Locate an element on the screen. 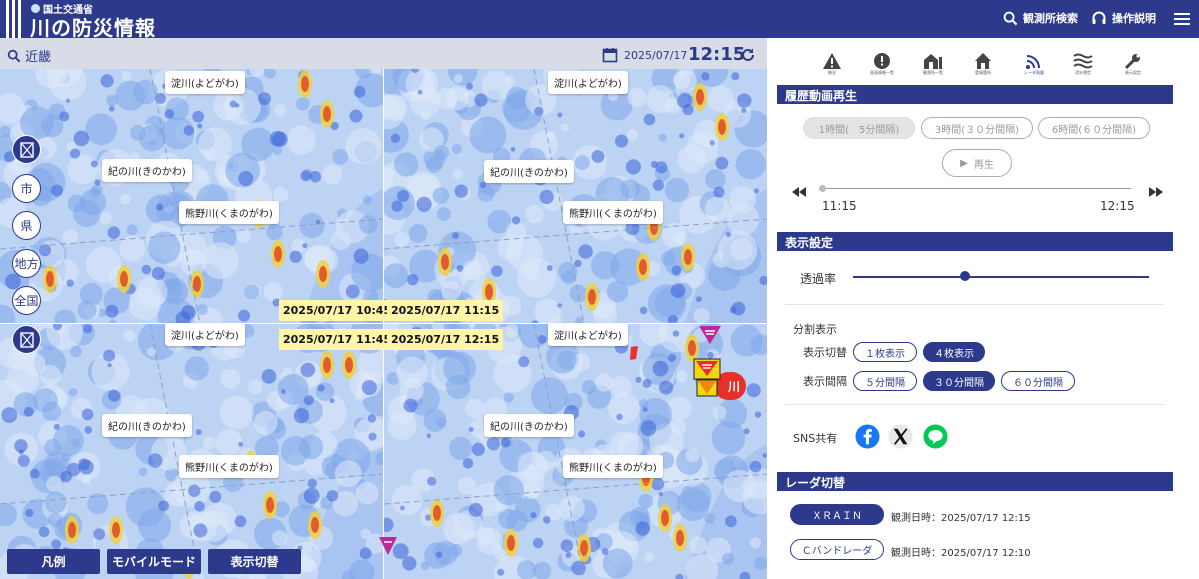  sns-share-label: SNS共有 is located at coordinates (815, 438).